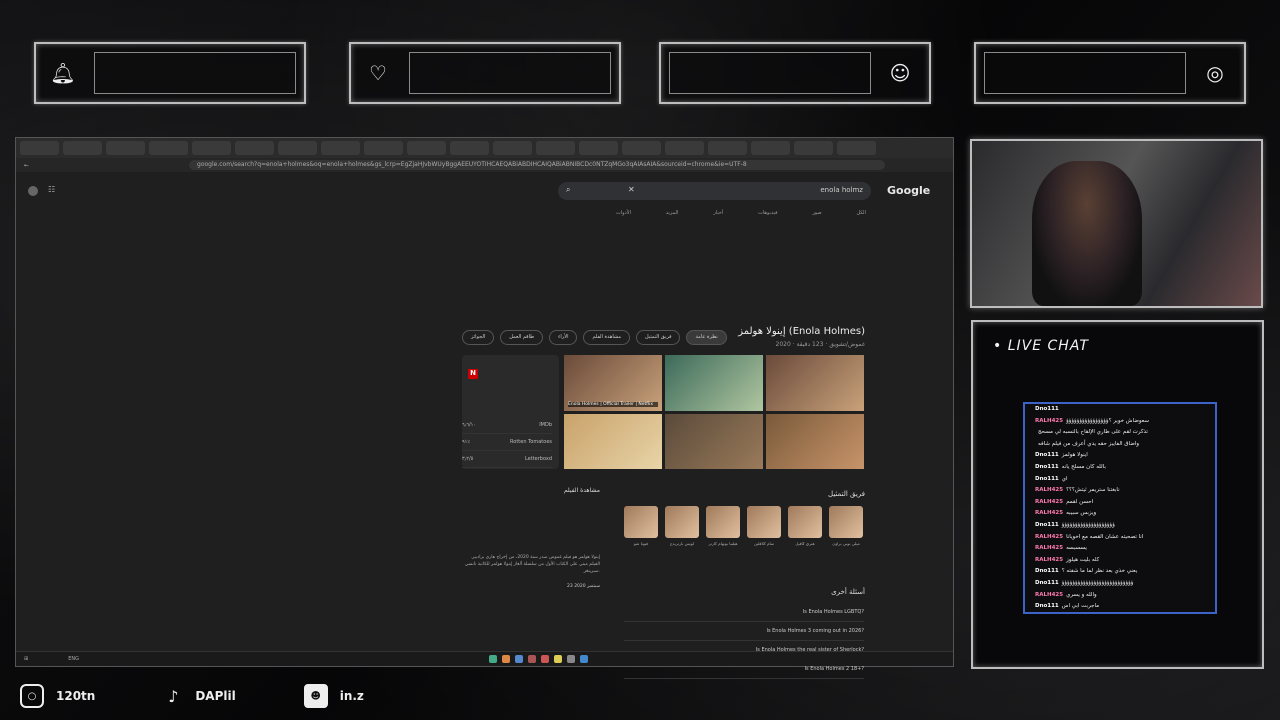 Image resolution: width=1280 pixels, height=720 pixels. Describe the element at coordinates (1041, 346) in the screenshot. I see `chat-title: • LIVE CHAT` at that location.